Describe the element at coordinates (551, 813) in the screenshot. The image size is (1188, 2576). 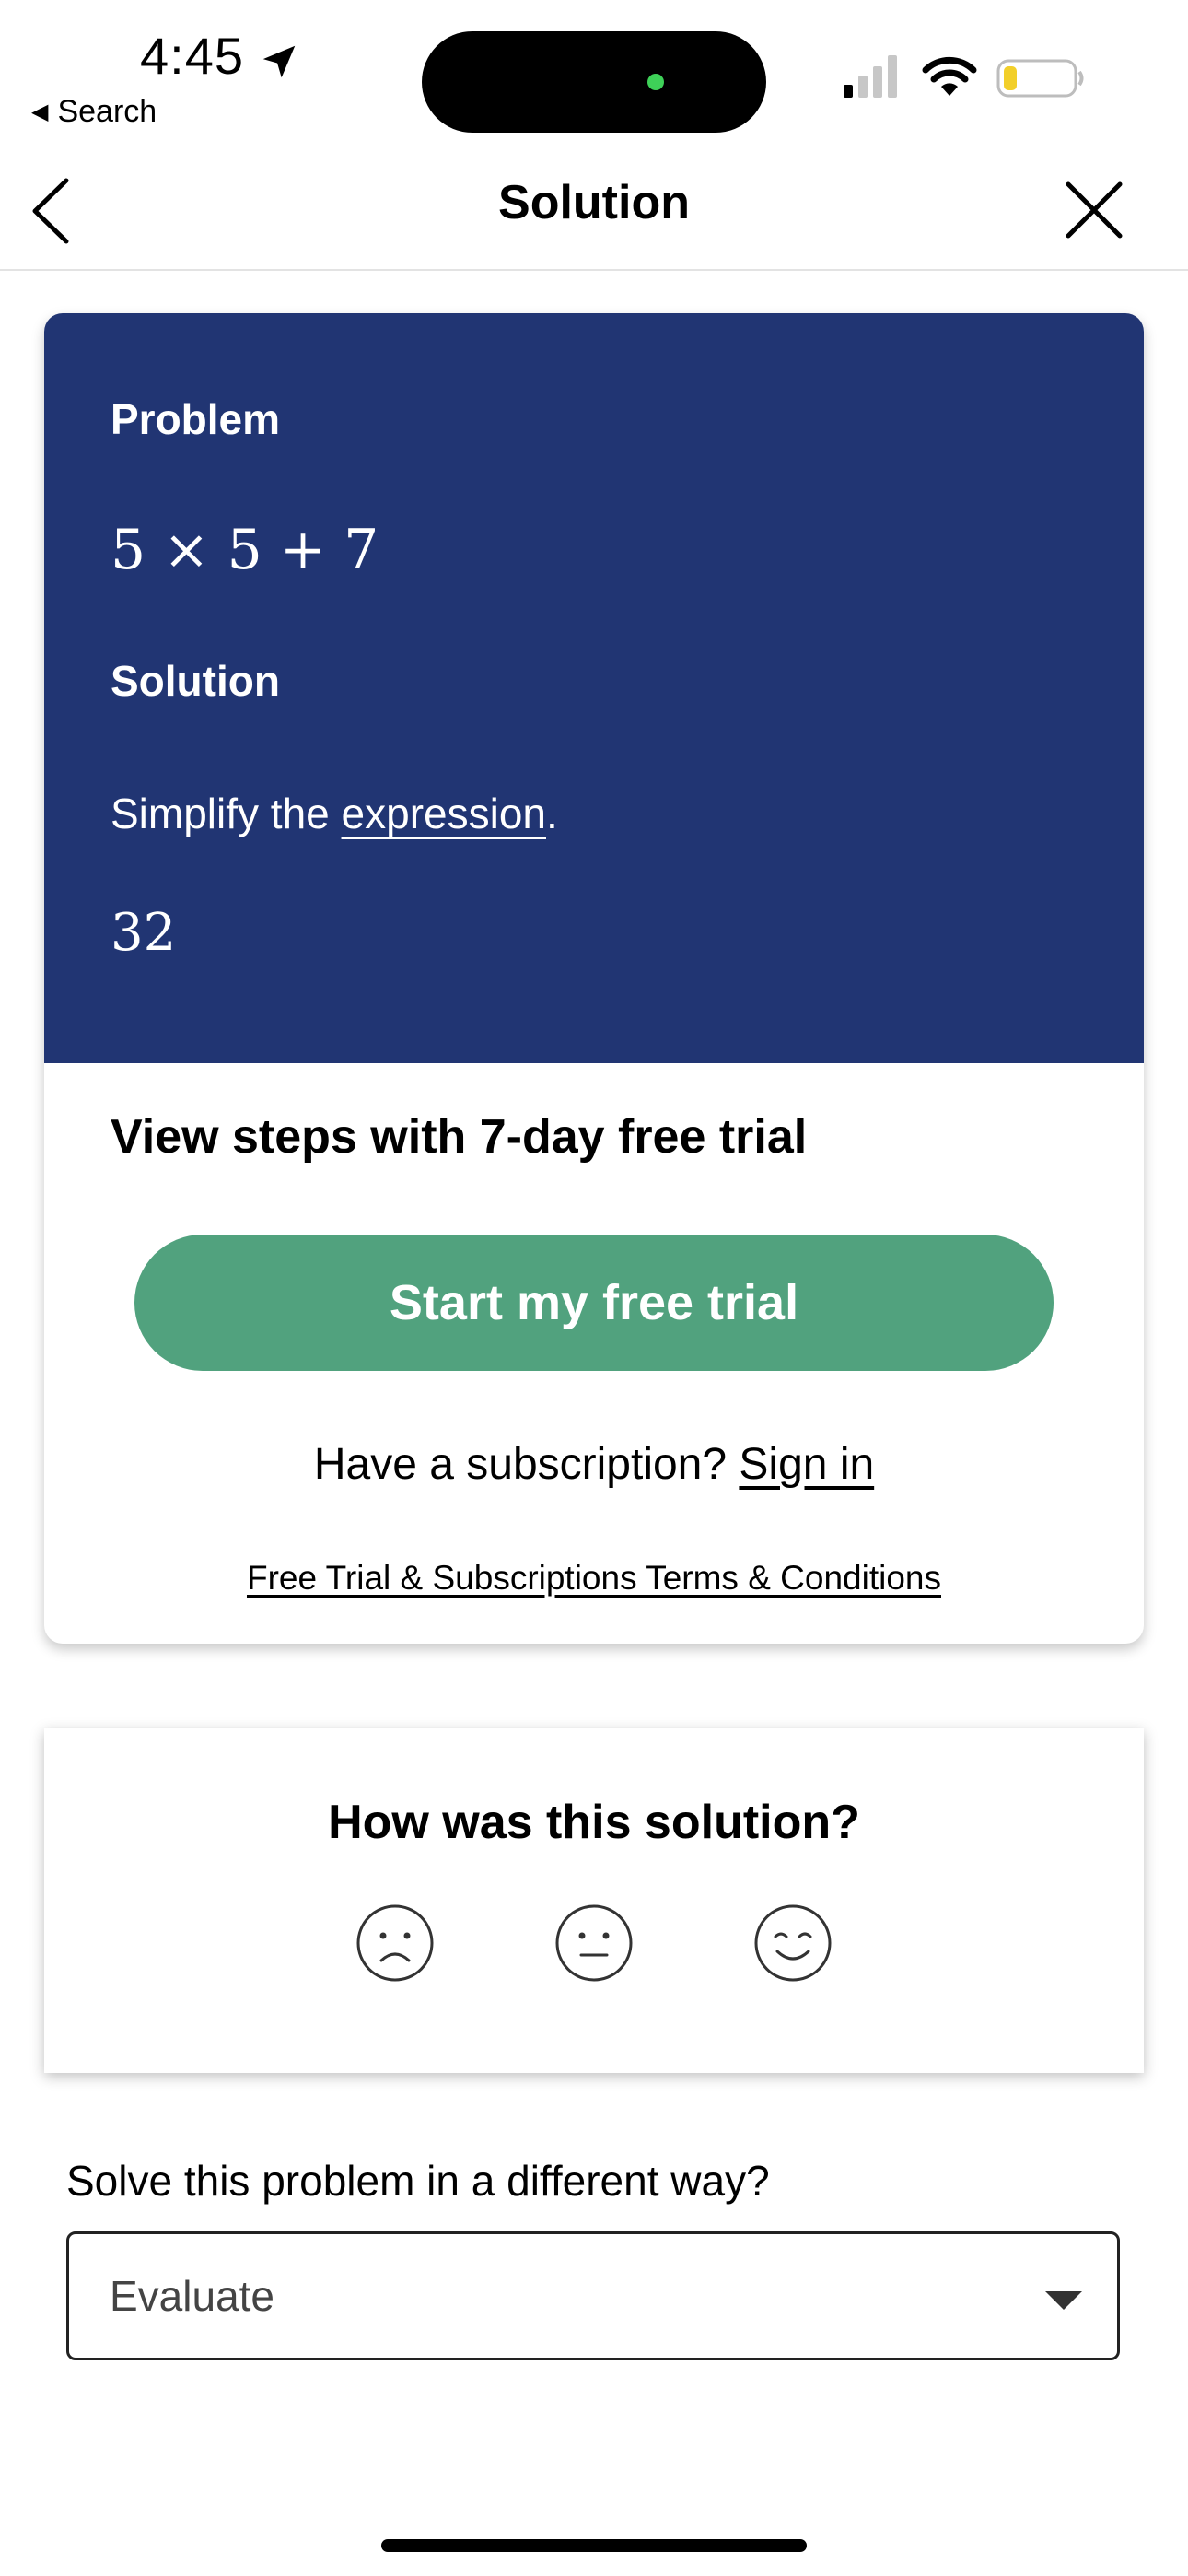
I see `step-text-suffix: .` at that location.